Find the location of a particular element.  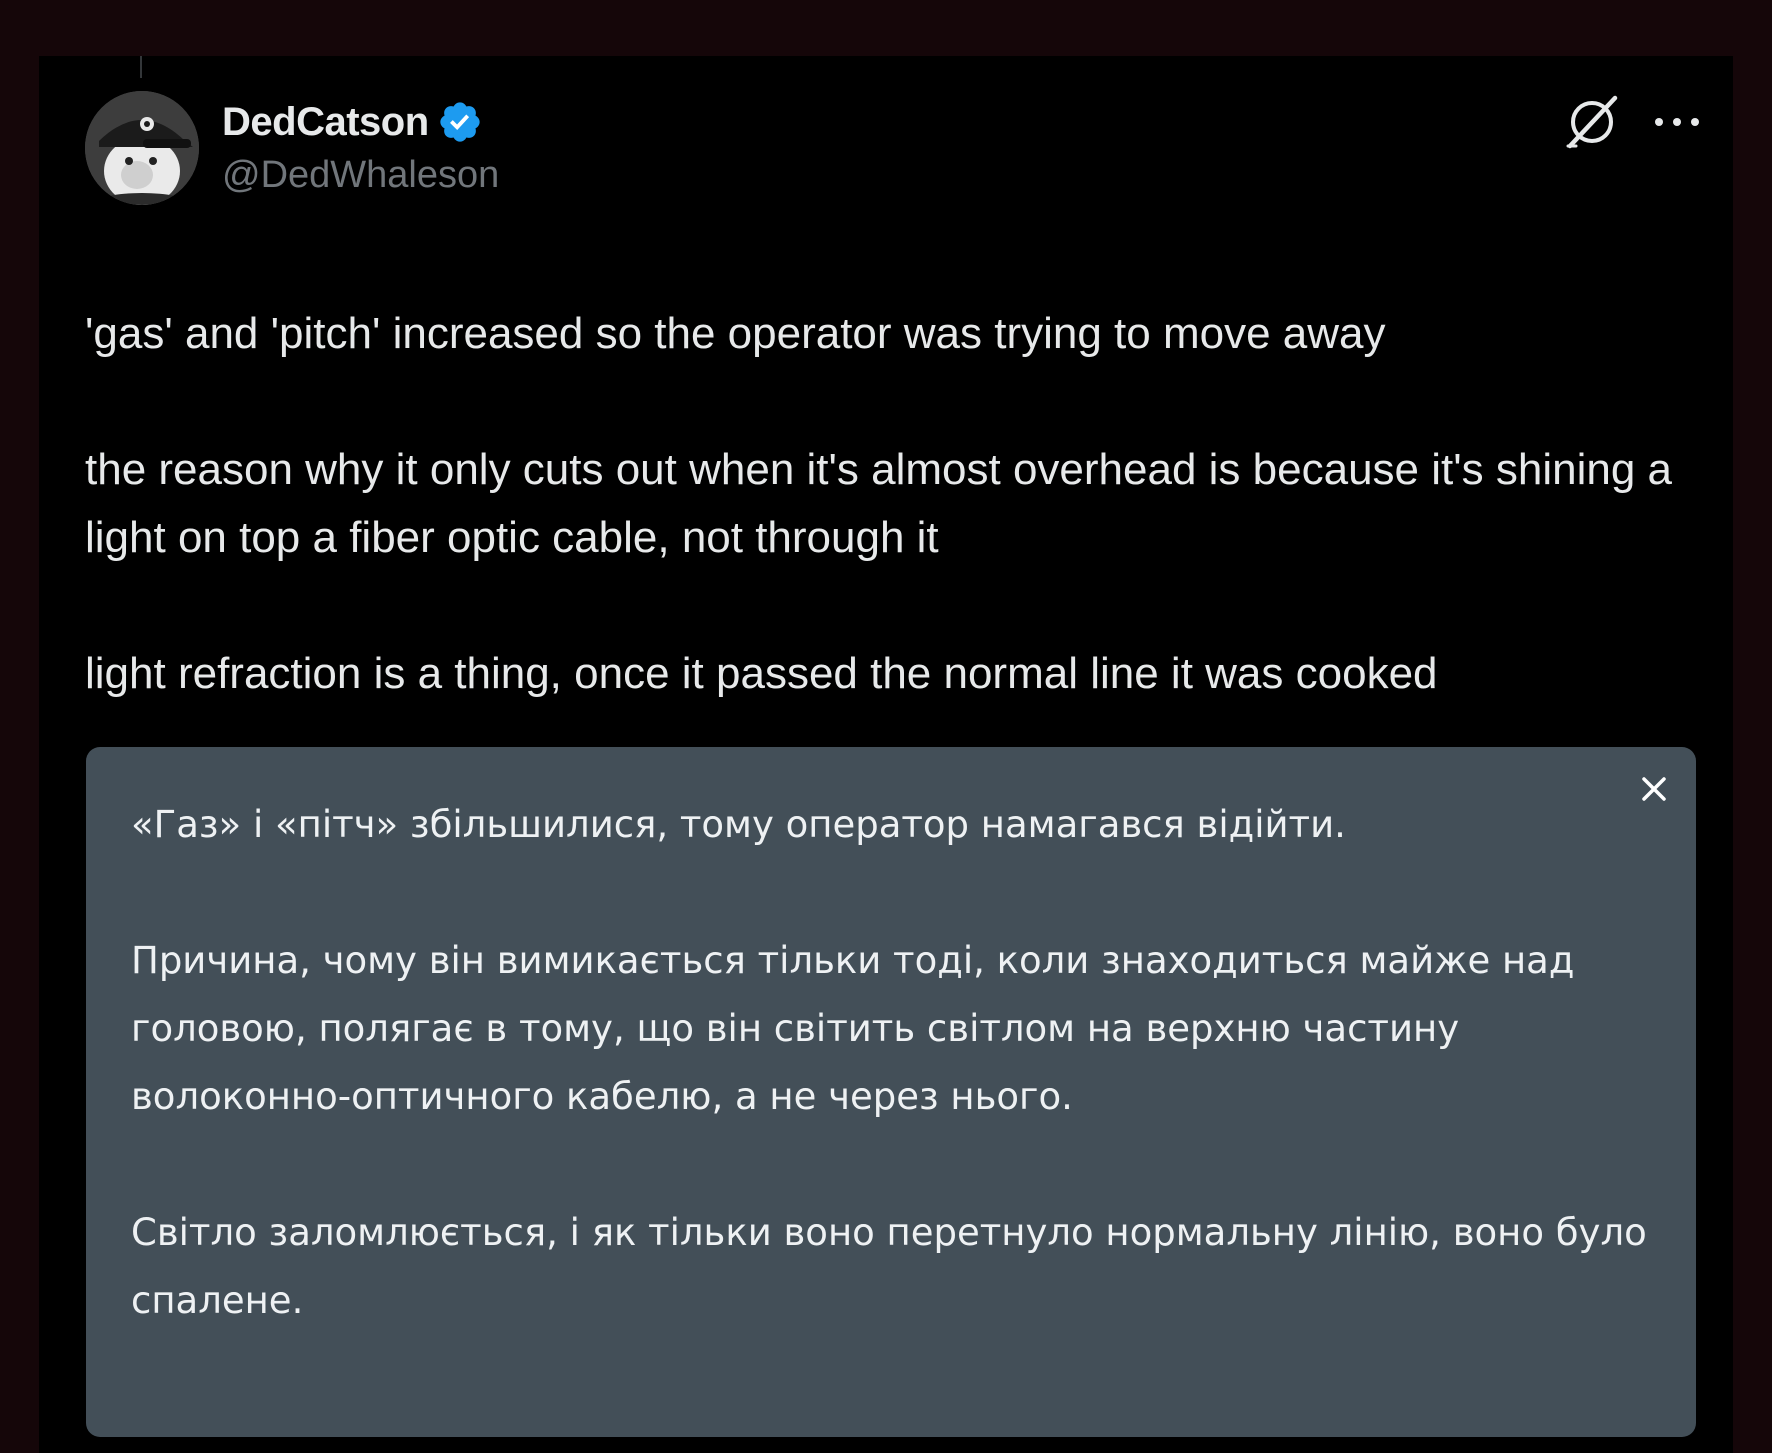

thread-connector-line is located at coordinates (141, 67).